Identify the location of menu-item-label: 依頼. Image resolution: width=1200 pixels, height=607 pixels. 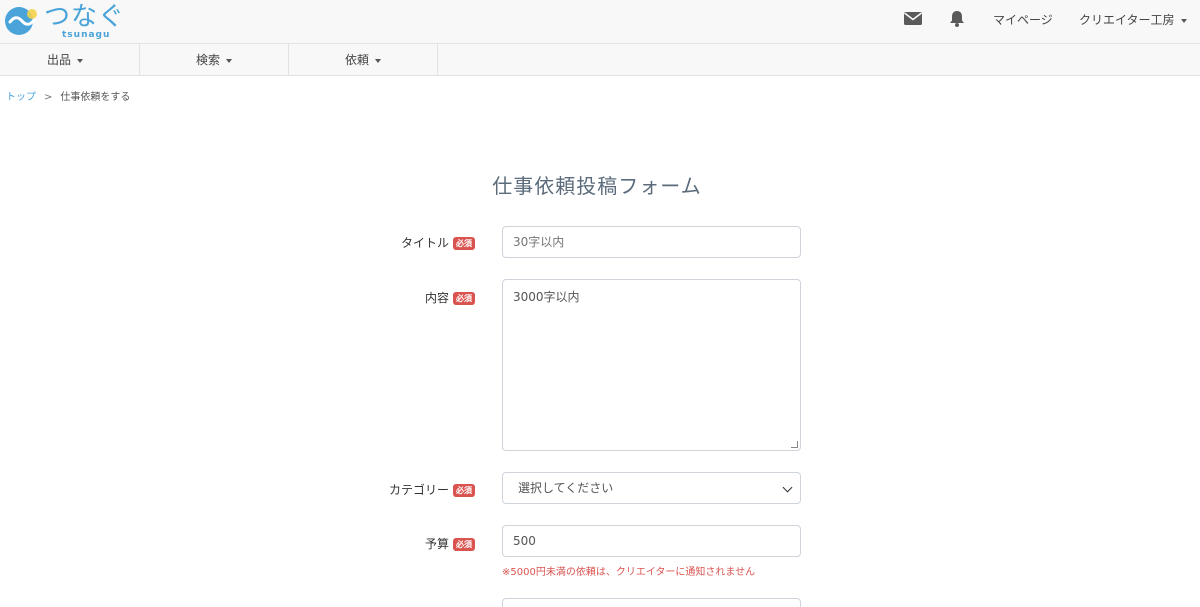
(356, 60).